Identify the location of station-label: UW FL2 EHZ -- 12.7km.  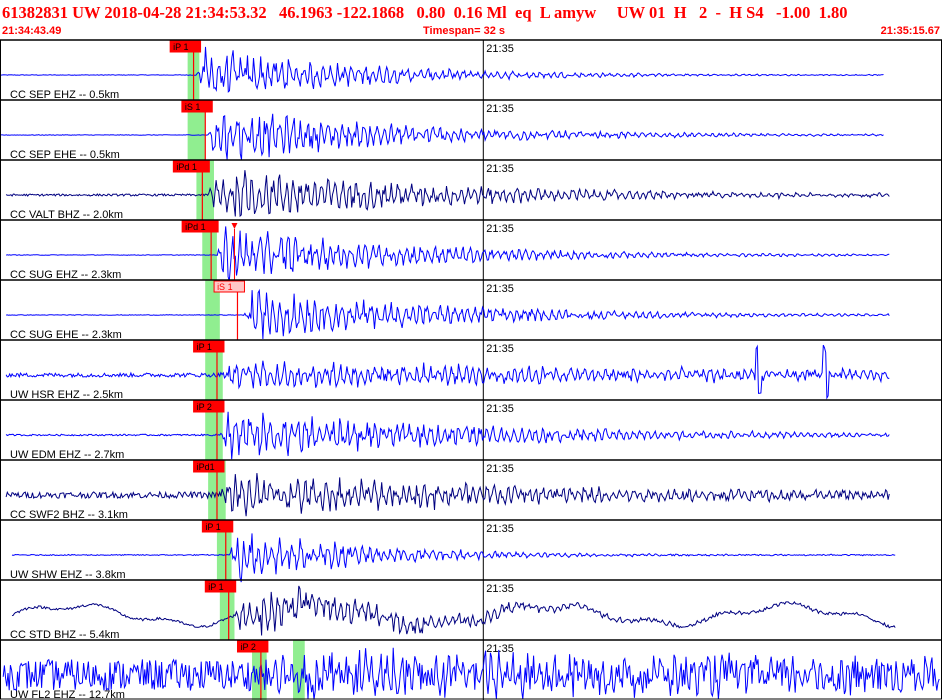
(67, 694).